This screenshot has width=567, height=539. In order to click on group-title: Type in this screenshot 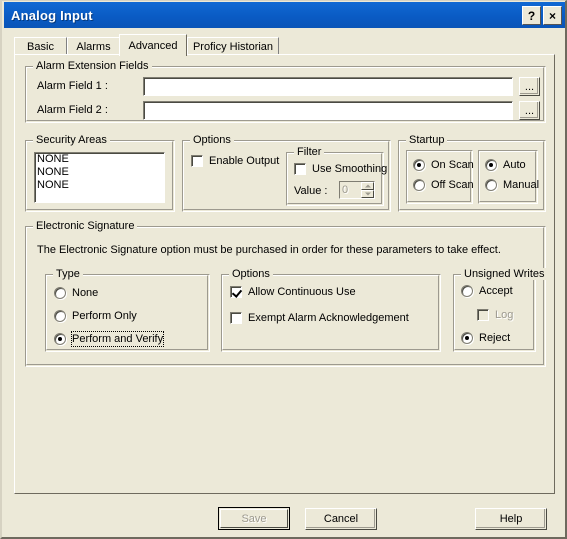, I will do `click(68, 274)`.